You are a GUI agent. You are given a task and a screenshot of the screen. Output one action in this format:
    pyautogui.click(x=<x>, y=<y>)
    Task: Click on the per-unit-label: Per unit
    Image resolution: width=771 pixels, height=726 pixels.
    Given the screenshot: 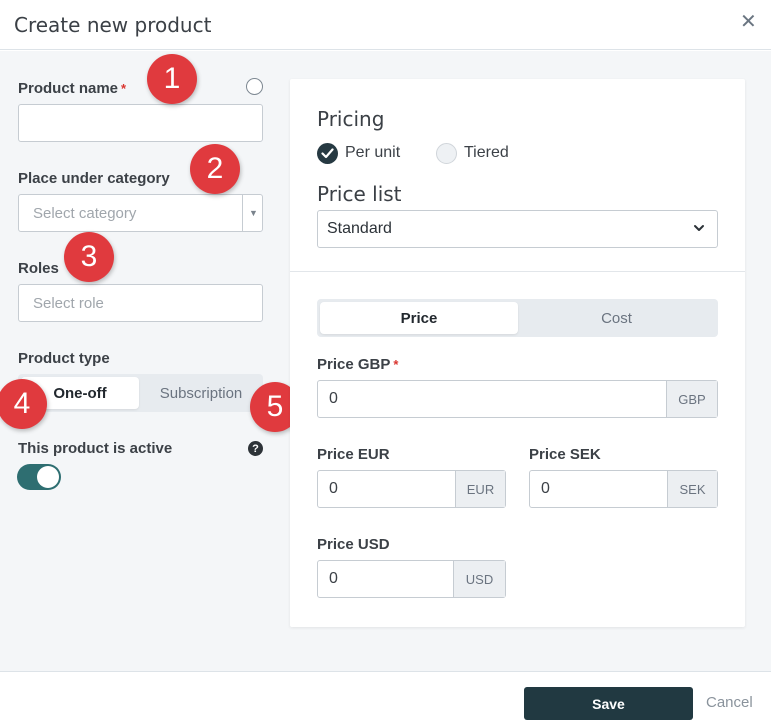 What is the action you would take?
    pyautogui.click(x=372, y=153)
    